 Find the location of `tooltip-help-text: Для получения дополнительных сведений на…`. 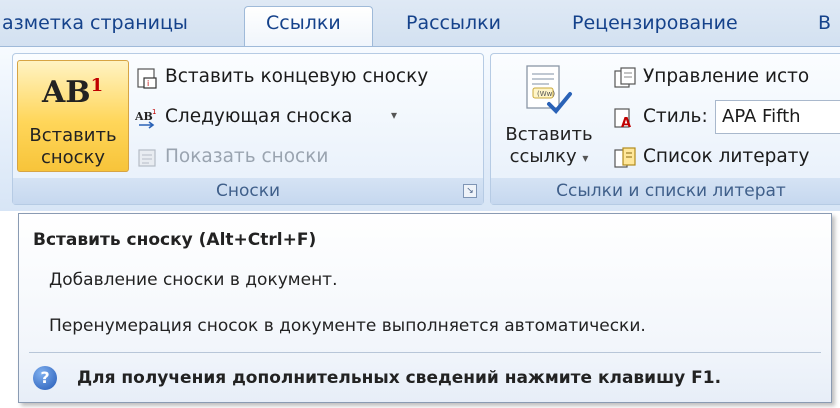

tooltip-help-text: Для получения дополнительных сведений на… is located at coordinates (399, 378).